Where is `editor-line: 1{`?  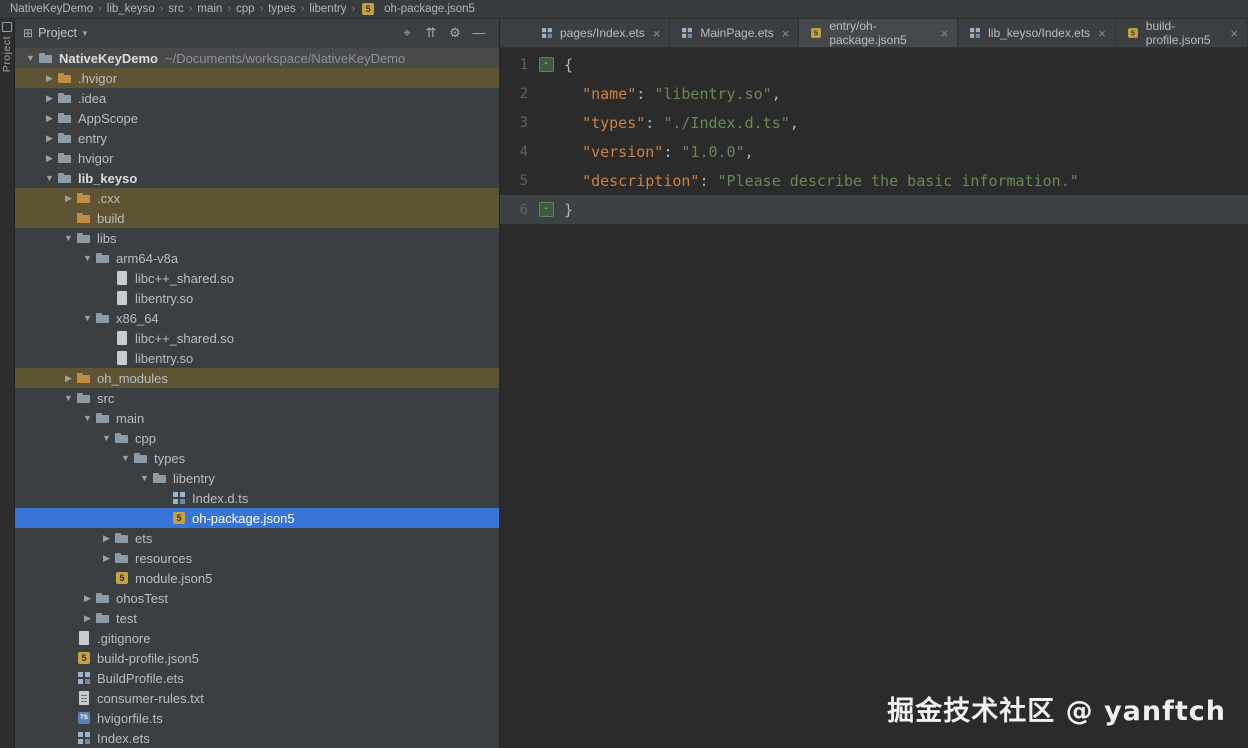 editor-line: 1{ is located at coordinates (874, 64).